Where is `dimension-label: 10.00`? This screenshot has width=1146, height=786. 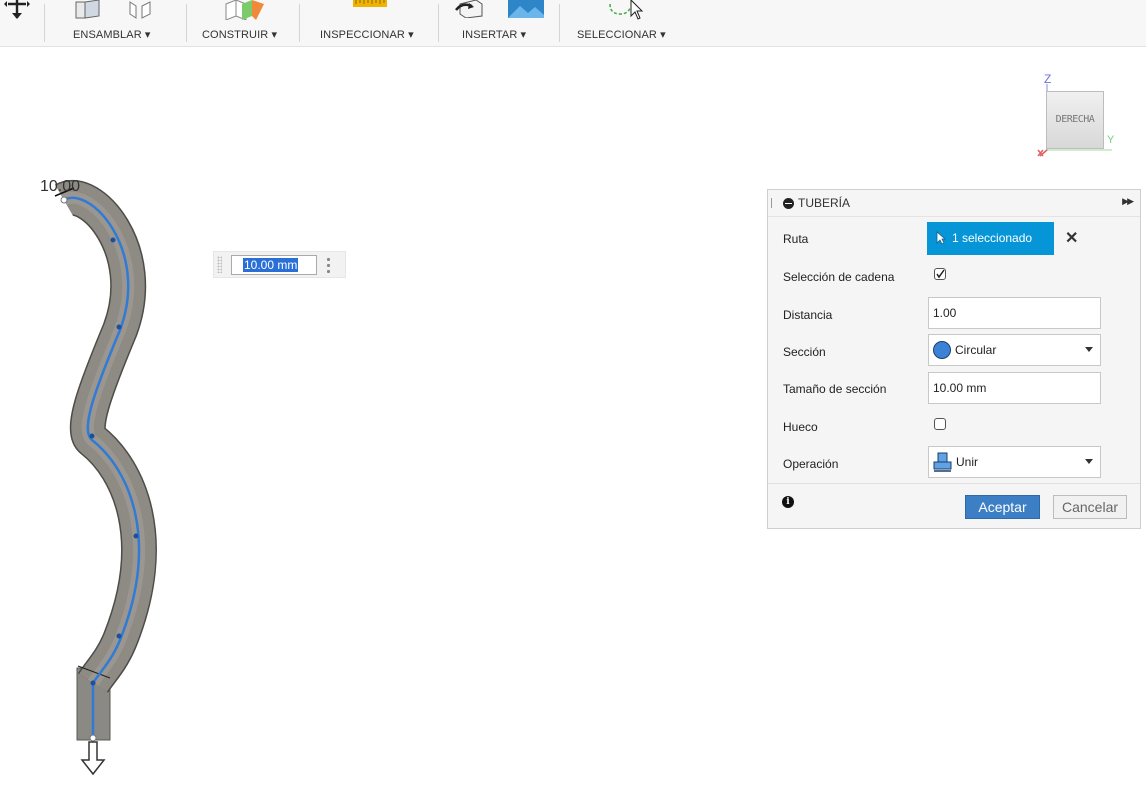
dimension-label: 10.00 is located at coordinates (60, 186).